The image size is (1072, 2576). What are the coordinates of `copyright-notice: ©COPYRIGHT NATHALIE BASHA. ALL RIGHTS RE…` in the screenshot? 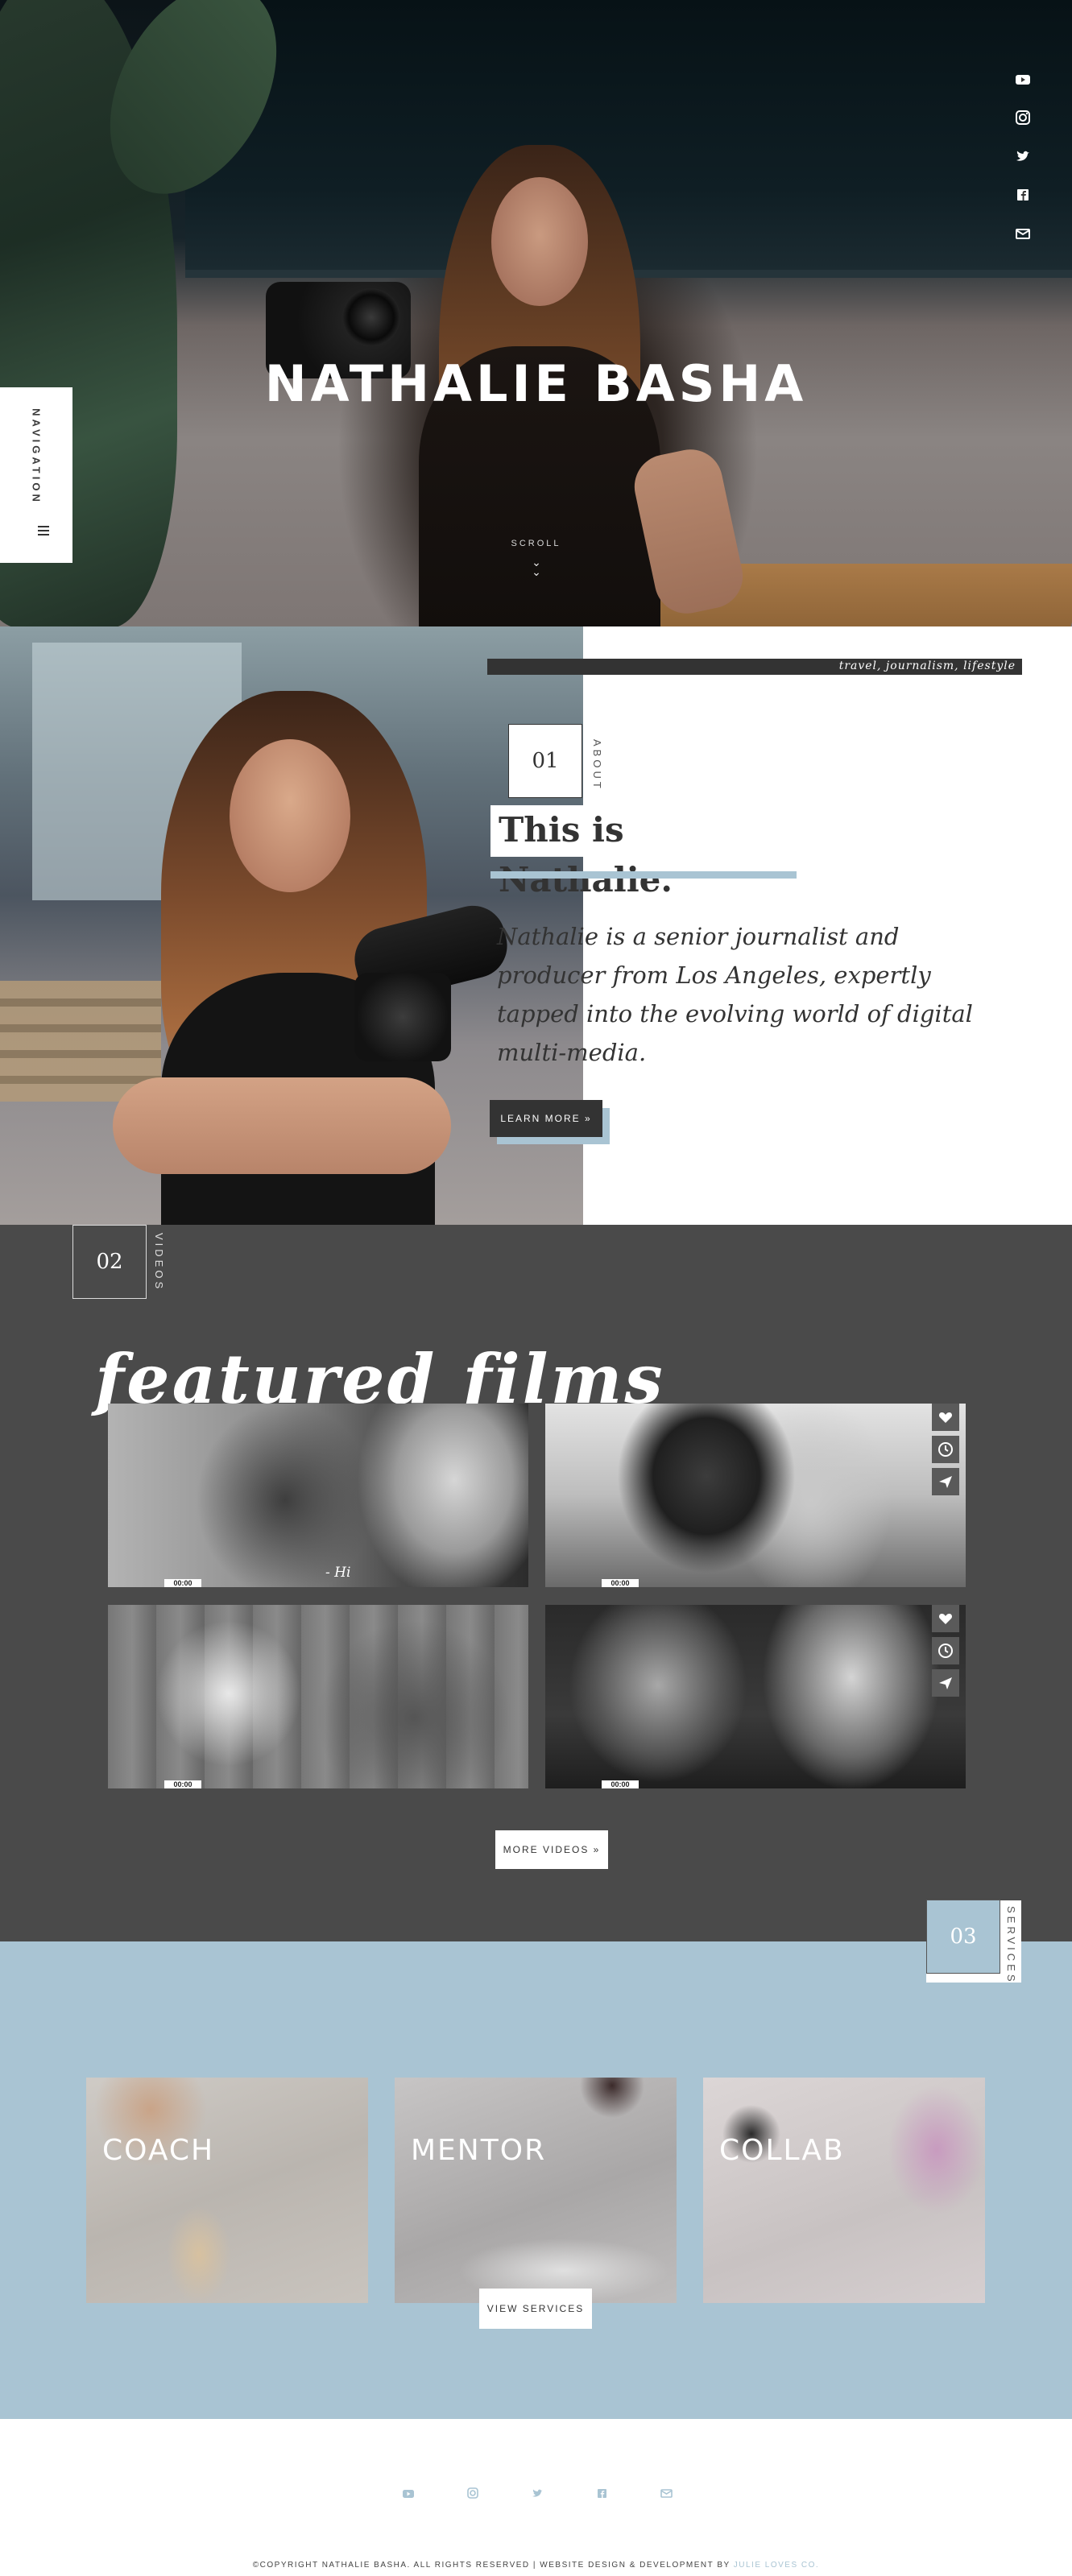 It's located at (492, 2565).